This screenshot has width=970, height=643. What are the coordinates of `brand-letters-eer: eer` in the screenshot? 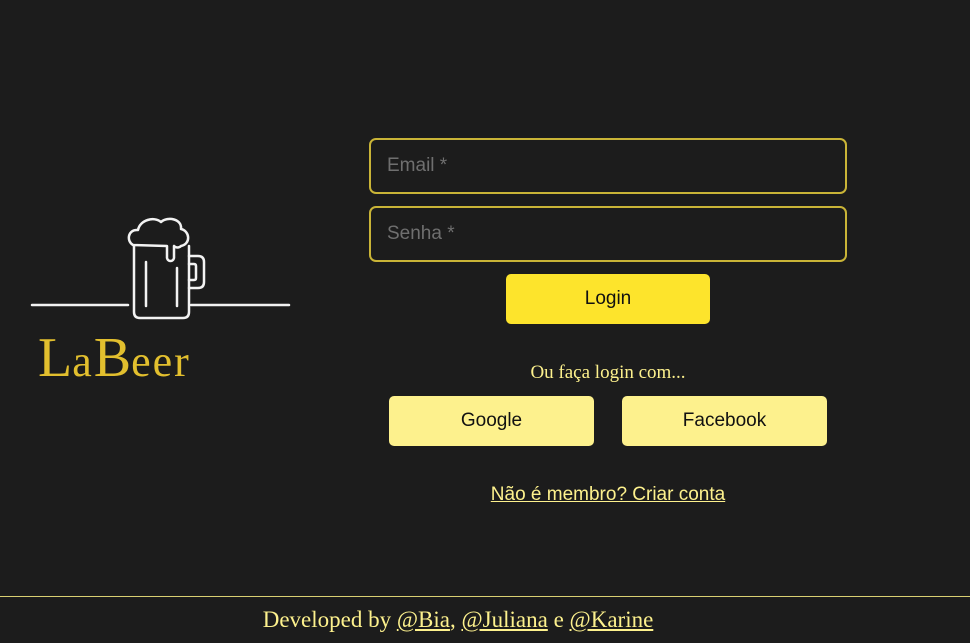 It's located at (161, 361).